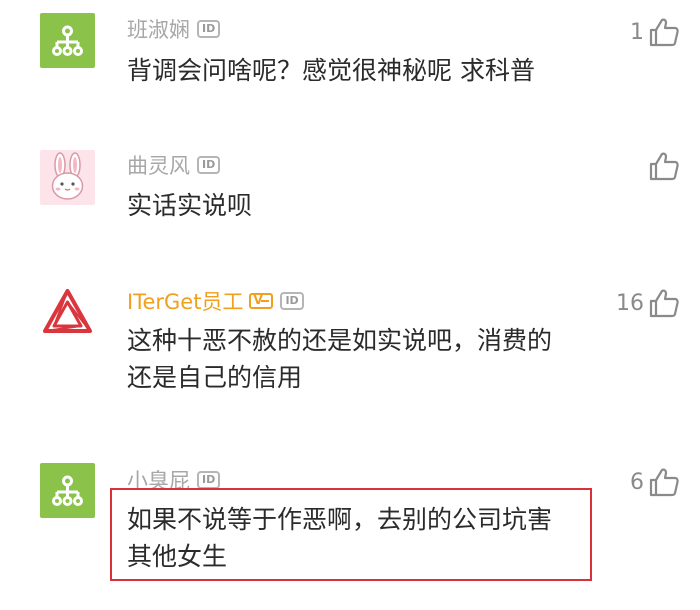 This screenshot has height=610, width=700. What do you see at coordinates (637, 32) in the screenshot?
I see `like-count: 1` at bounding box center [637, 32].